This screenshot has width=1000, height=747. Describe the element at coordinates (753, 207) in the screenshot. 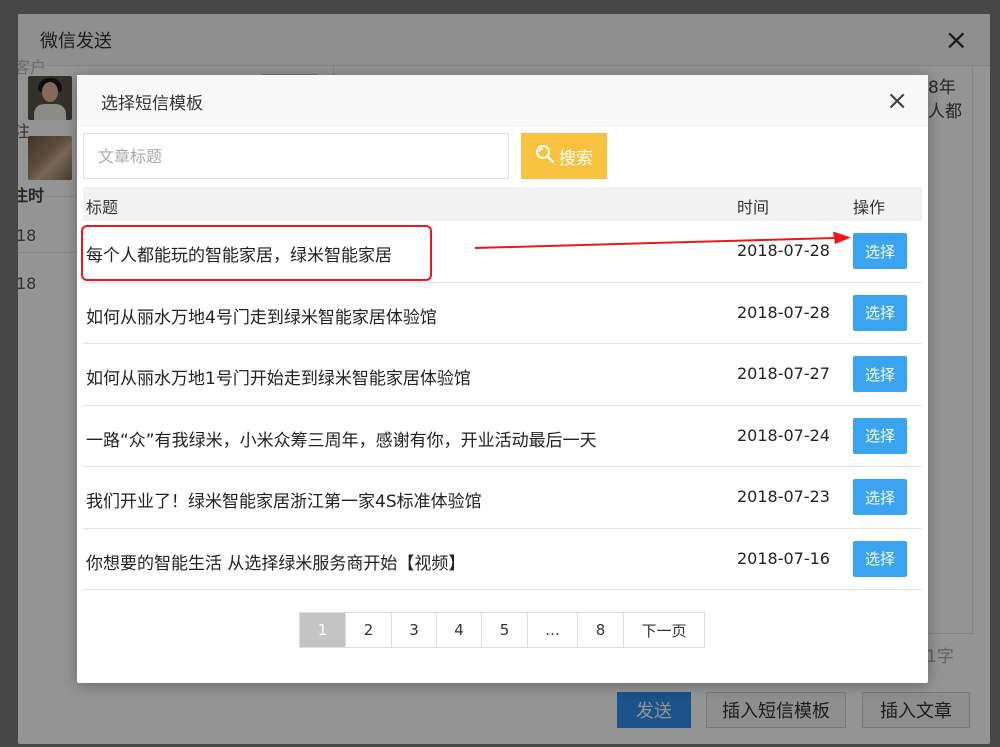

I see `column-header-time: 时间` at that location.